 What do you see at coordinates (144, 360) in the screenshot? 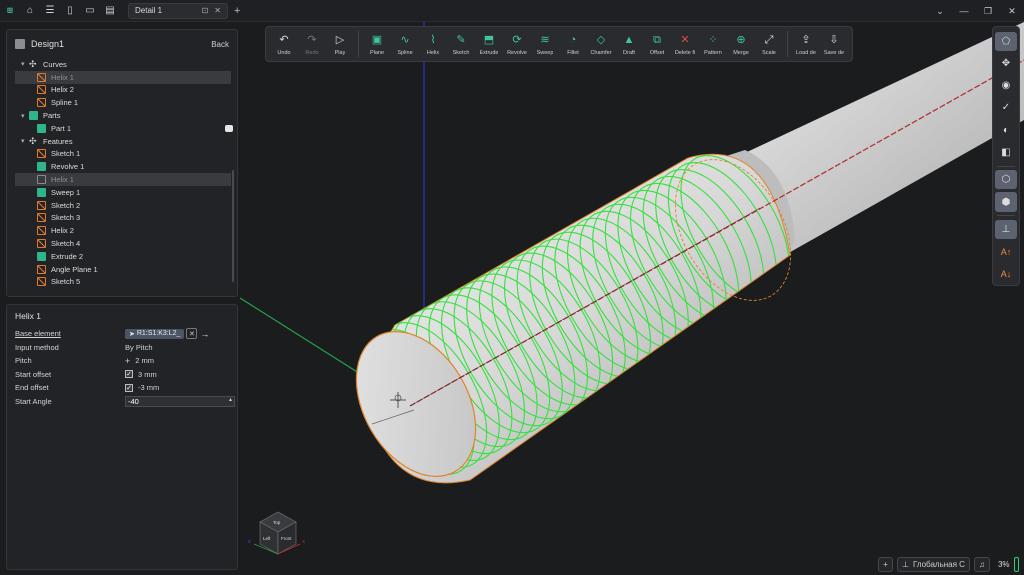
I see `pitch-value: 2 mm` at bounding box center [144, 360].